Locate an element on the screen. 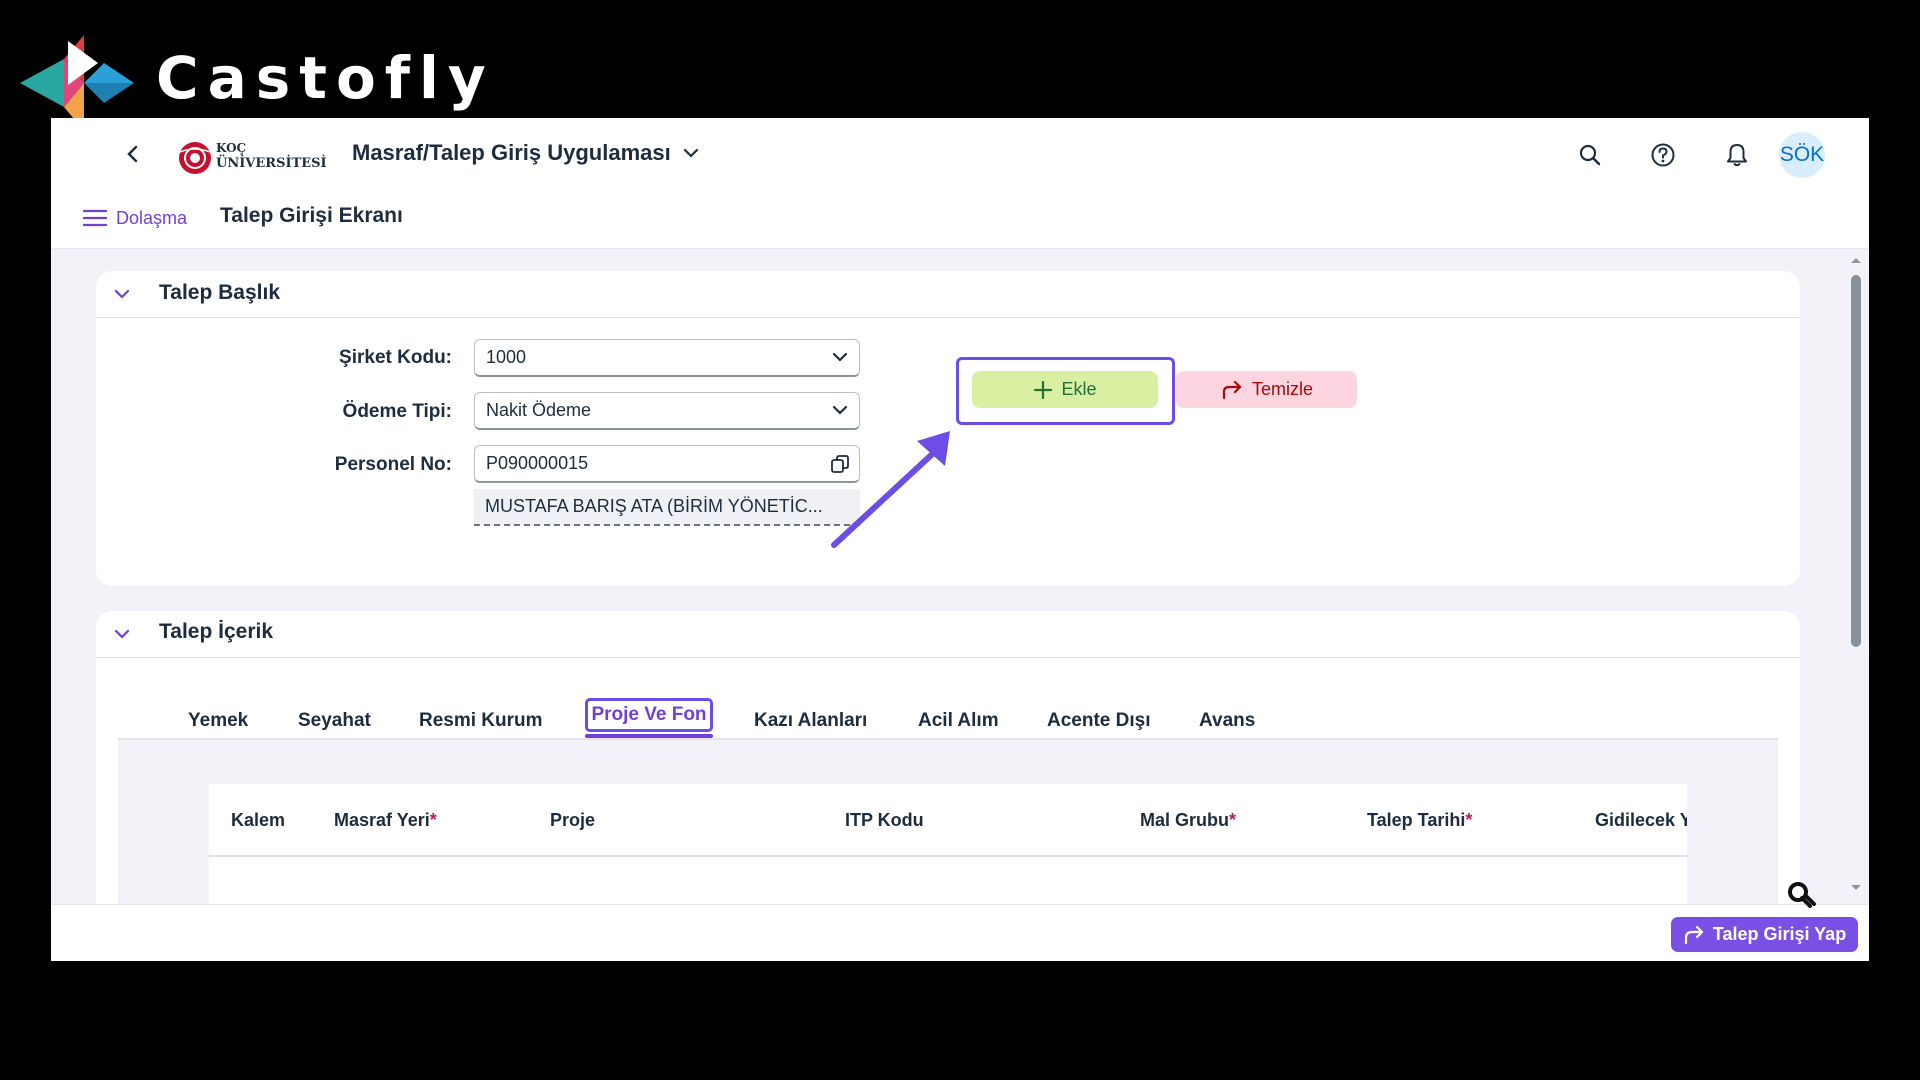 Image resolution: width=1920 pixels, height=1080 pixels. plus-icon is located at coordinates (1043, 390).